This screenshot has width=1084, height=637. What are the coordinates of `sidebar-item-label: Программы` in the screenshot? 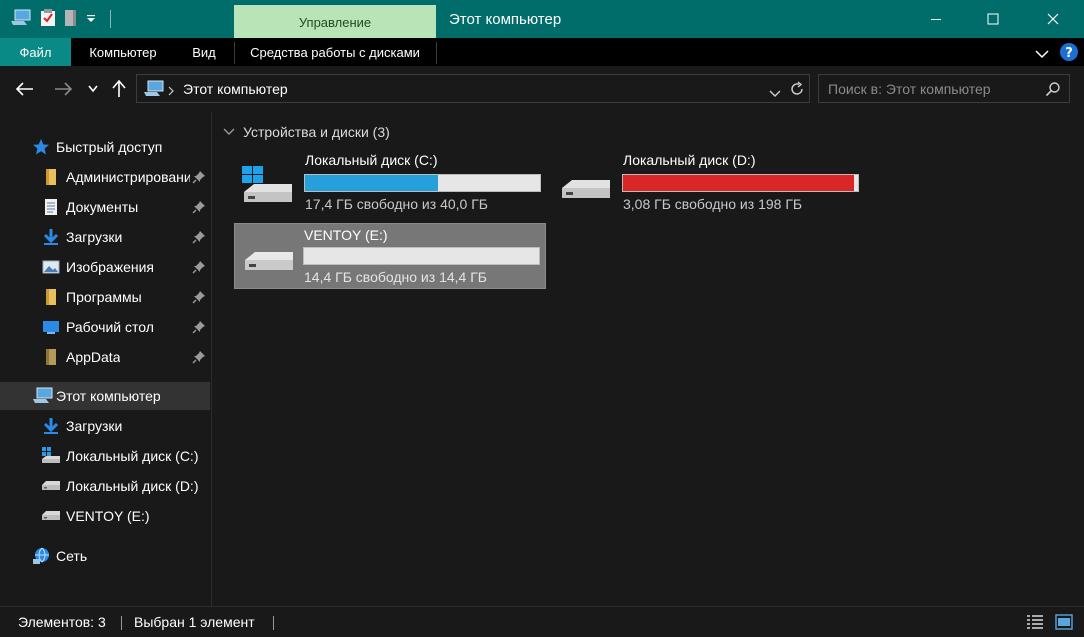 It's located at (104, 297).